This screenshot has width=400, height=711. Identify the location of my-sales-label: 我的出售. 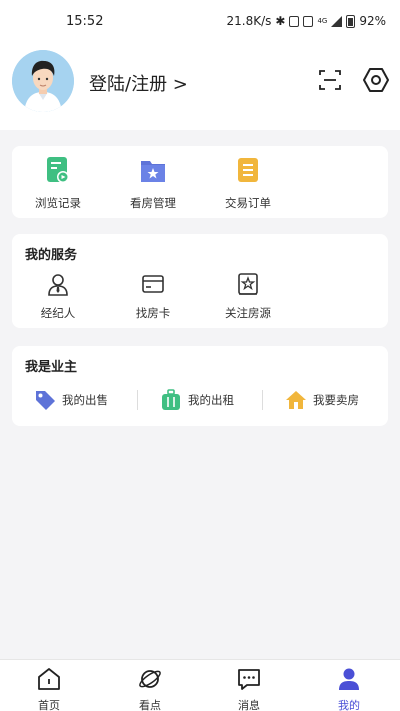
(85, 400).